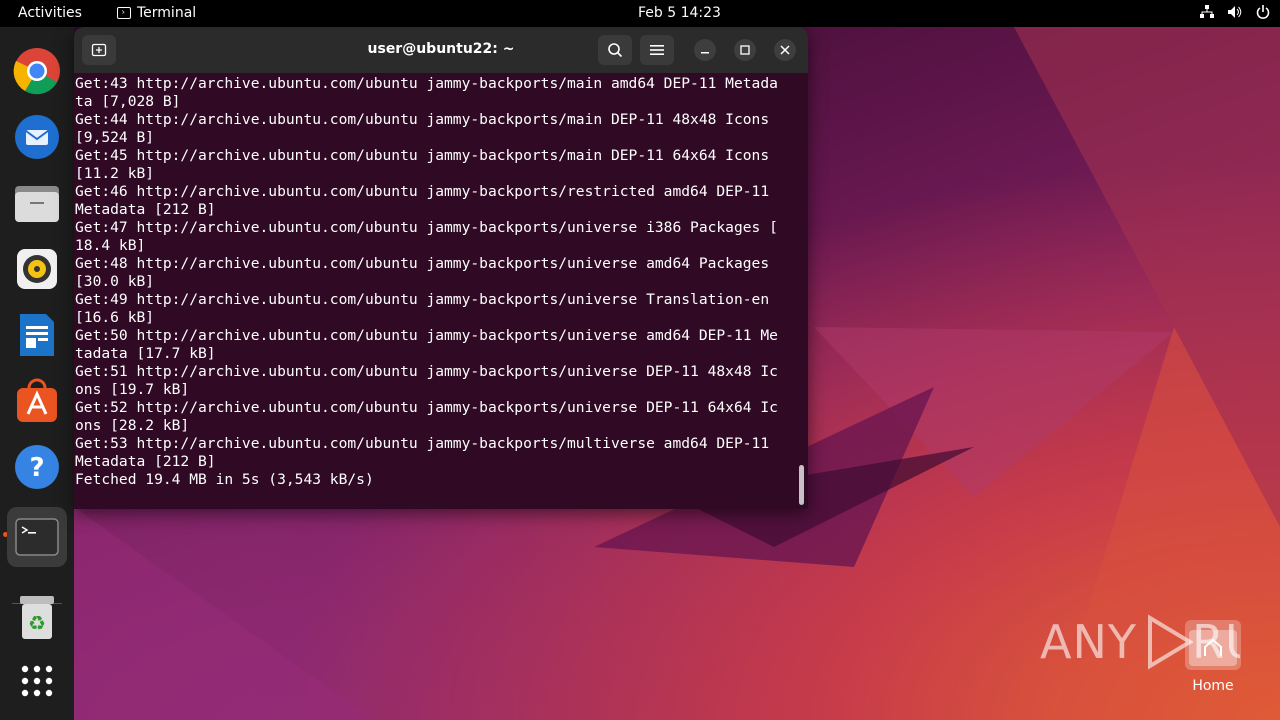 This screenshot has width=1280, height=720. I want to click on app-center-icon, so click(37, 401).